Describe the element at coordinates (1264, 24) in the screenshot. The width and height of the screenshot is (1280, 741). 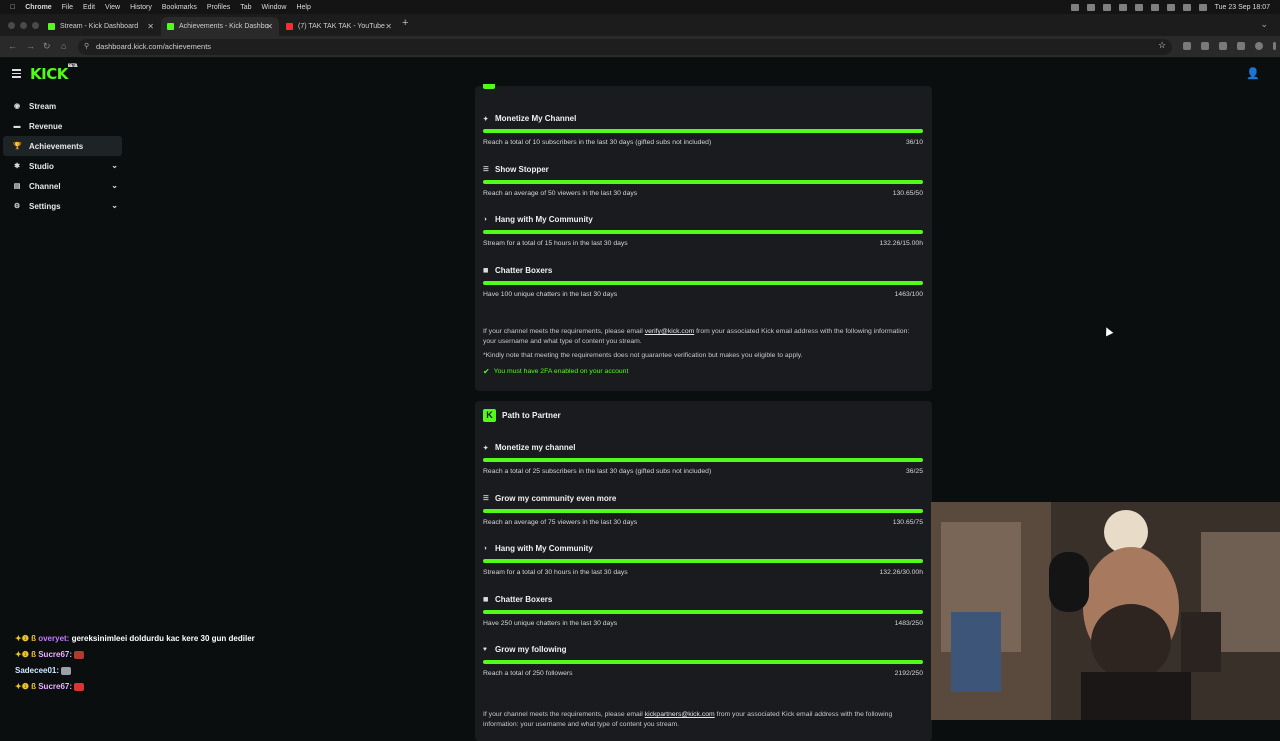
I see `tab-search-icon: ⌄` at that location.